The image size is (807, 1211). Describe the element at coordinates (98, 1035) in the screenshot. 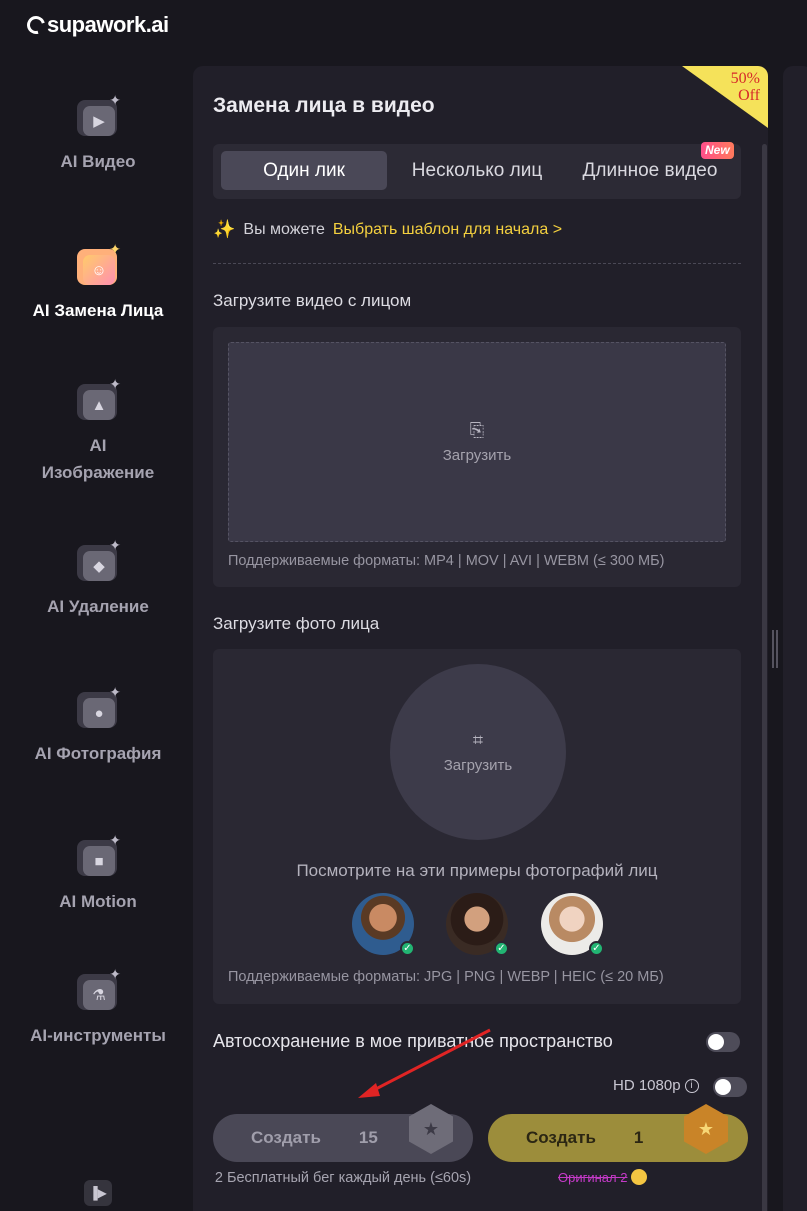

I see `sidebar-item-label: AI-инструменты` at that location.